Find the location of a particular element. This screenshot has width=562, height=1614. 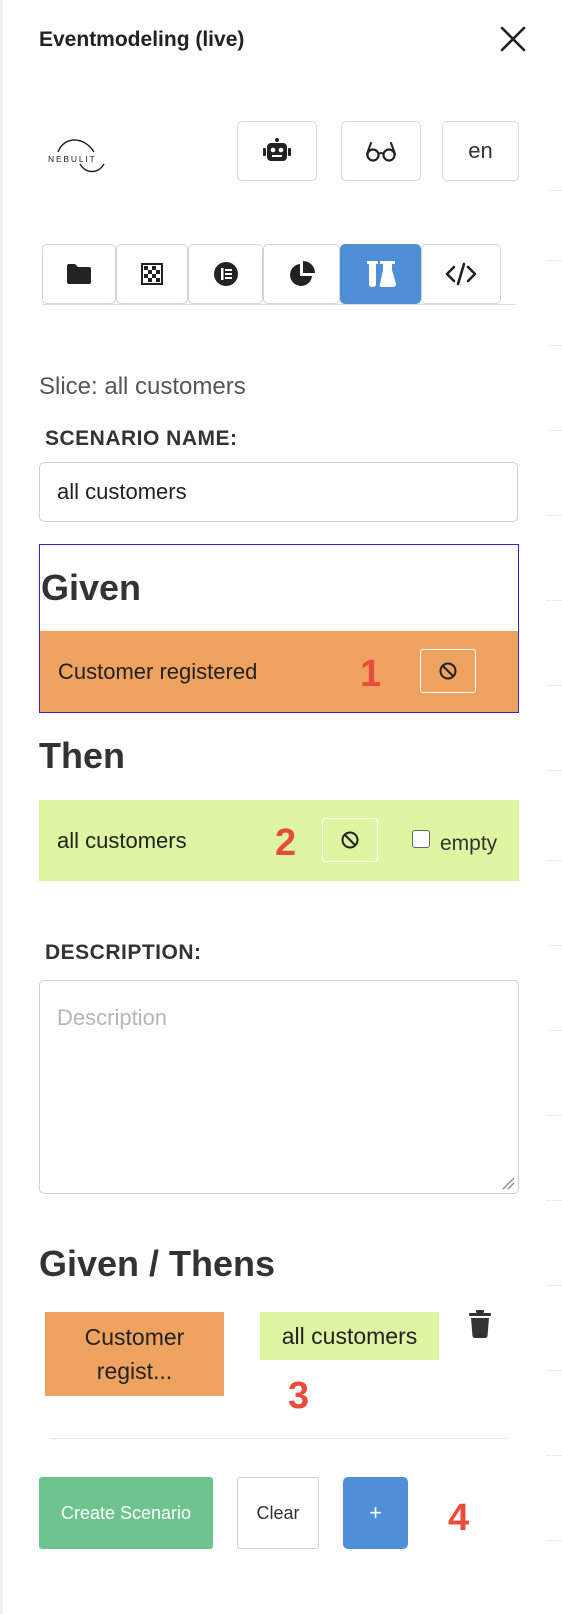

logo-text: NEBULIT is located at coordinates (72, 159).